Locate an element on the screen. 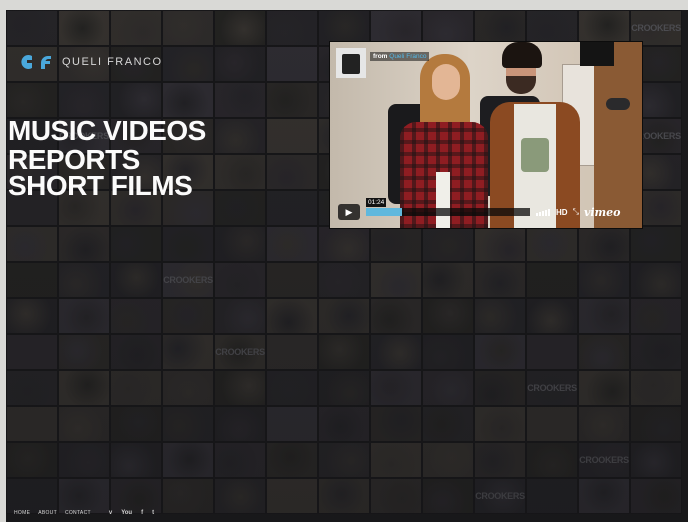 This screenshot has width=688, height=522. youtube-icon: You is located at coordinates (126, 513).